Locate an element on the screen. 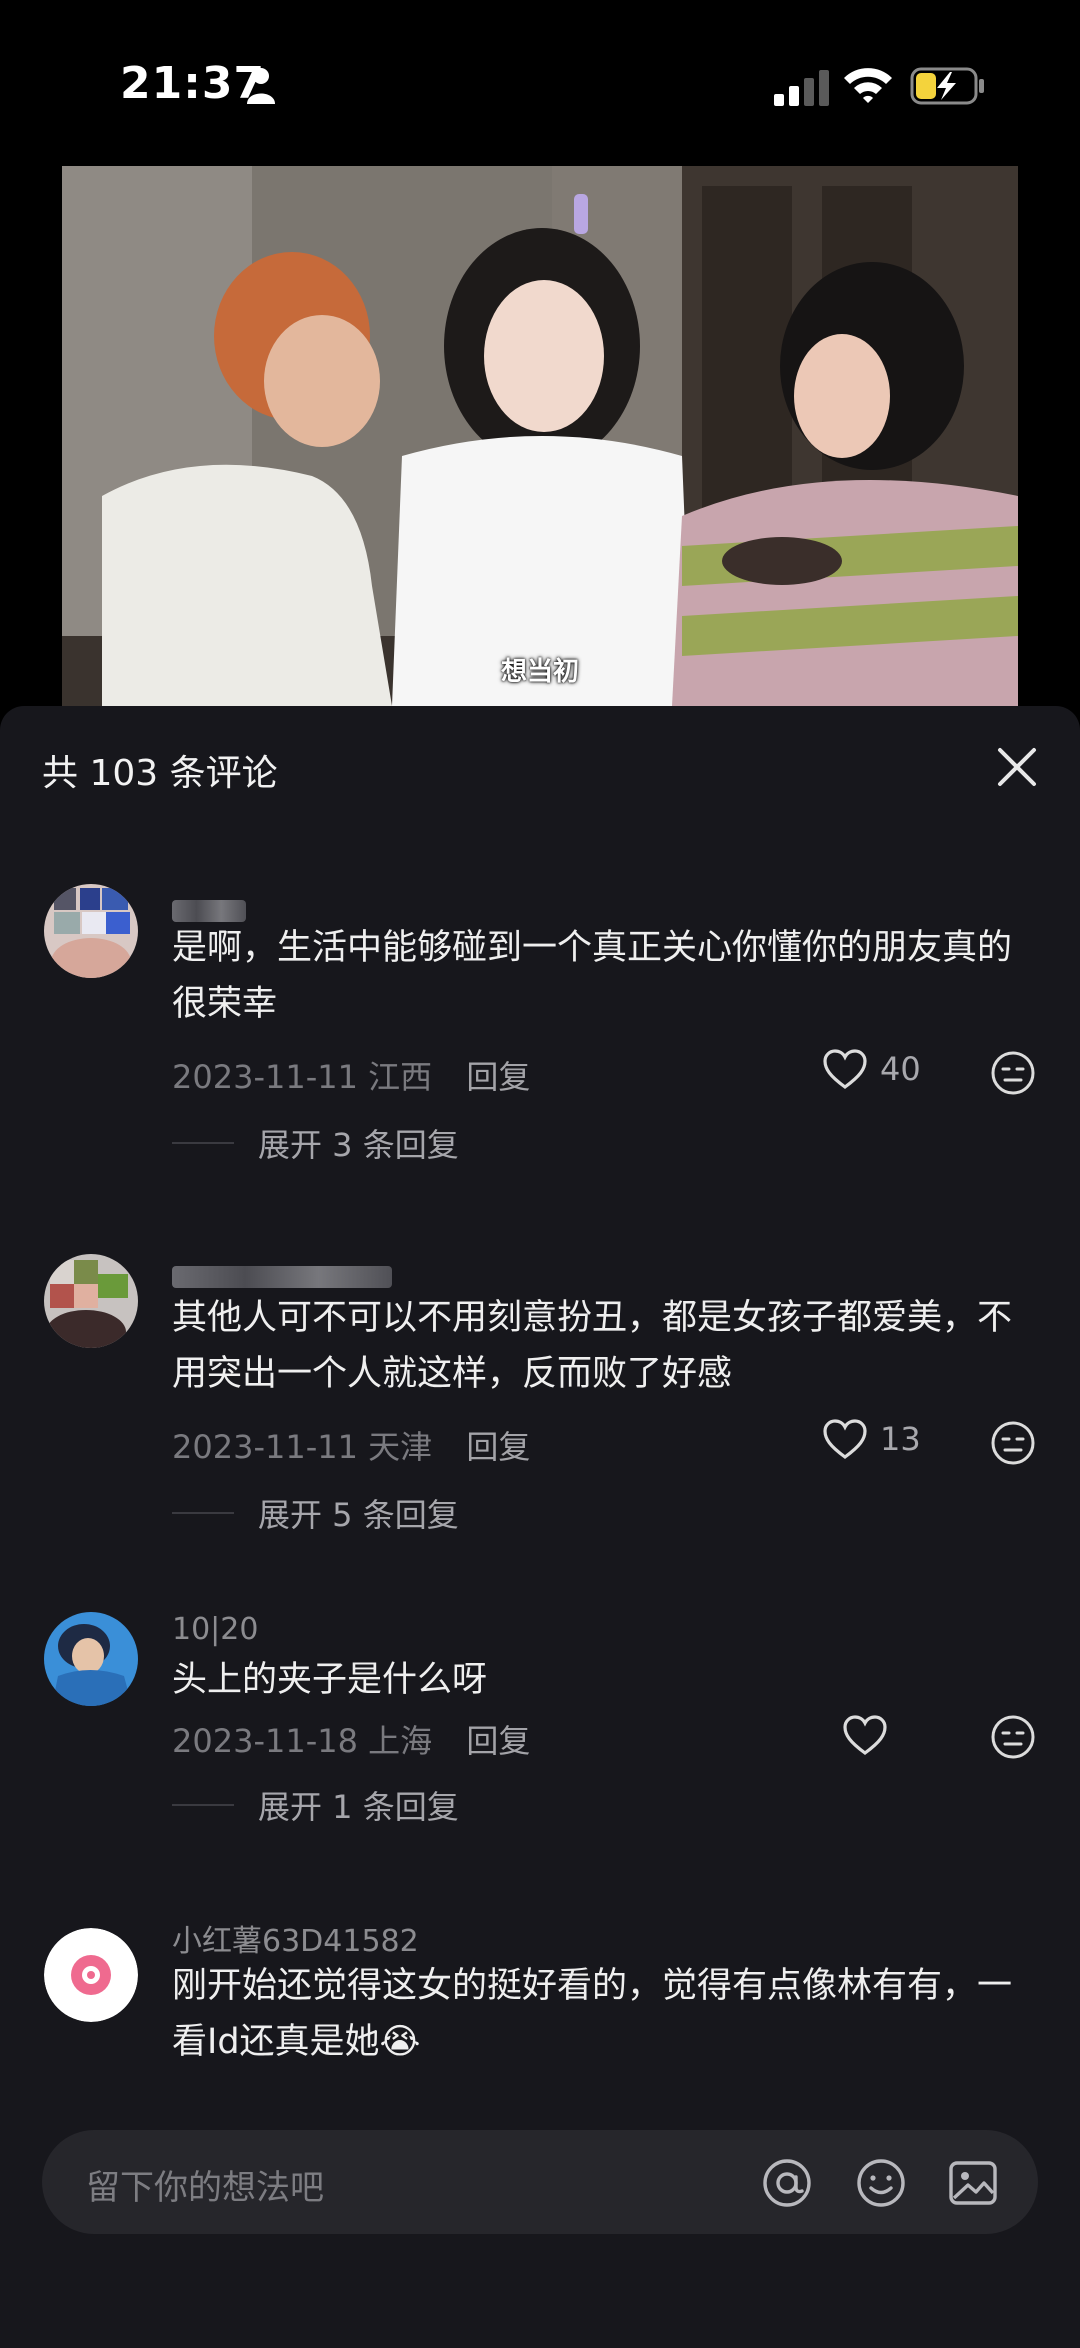 This screenshot has height=2348, width=1080. comment-input-bar: 留下你的想法吧 is located at coordinates (540, 2182).